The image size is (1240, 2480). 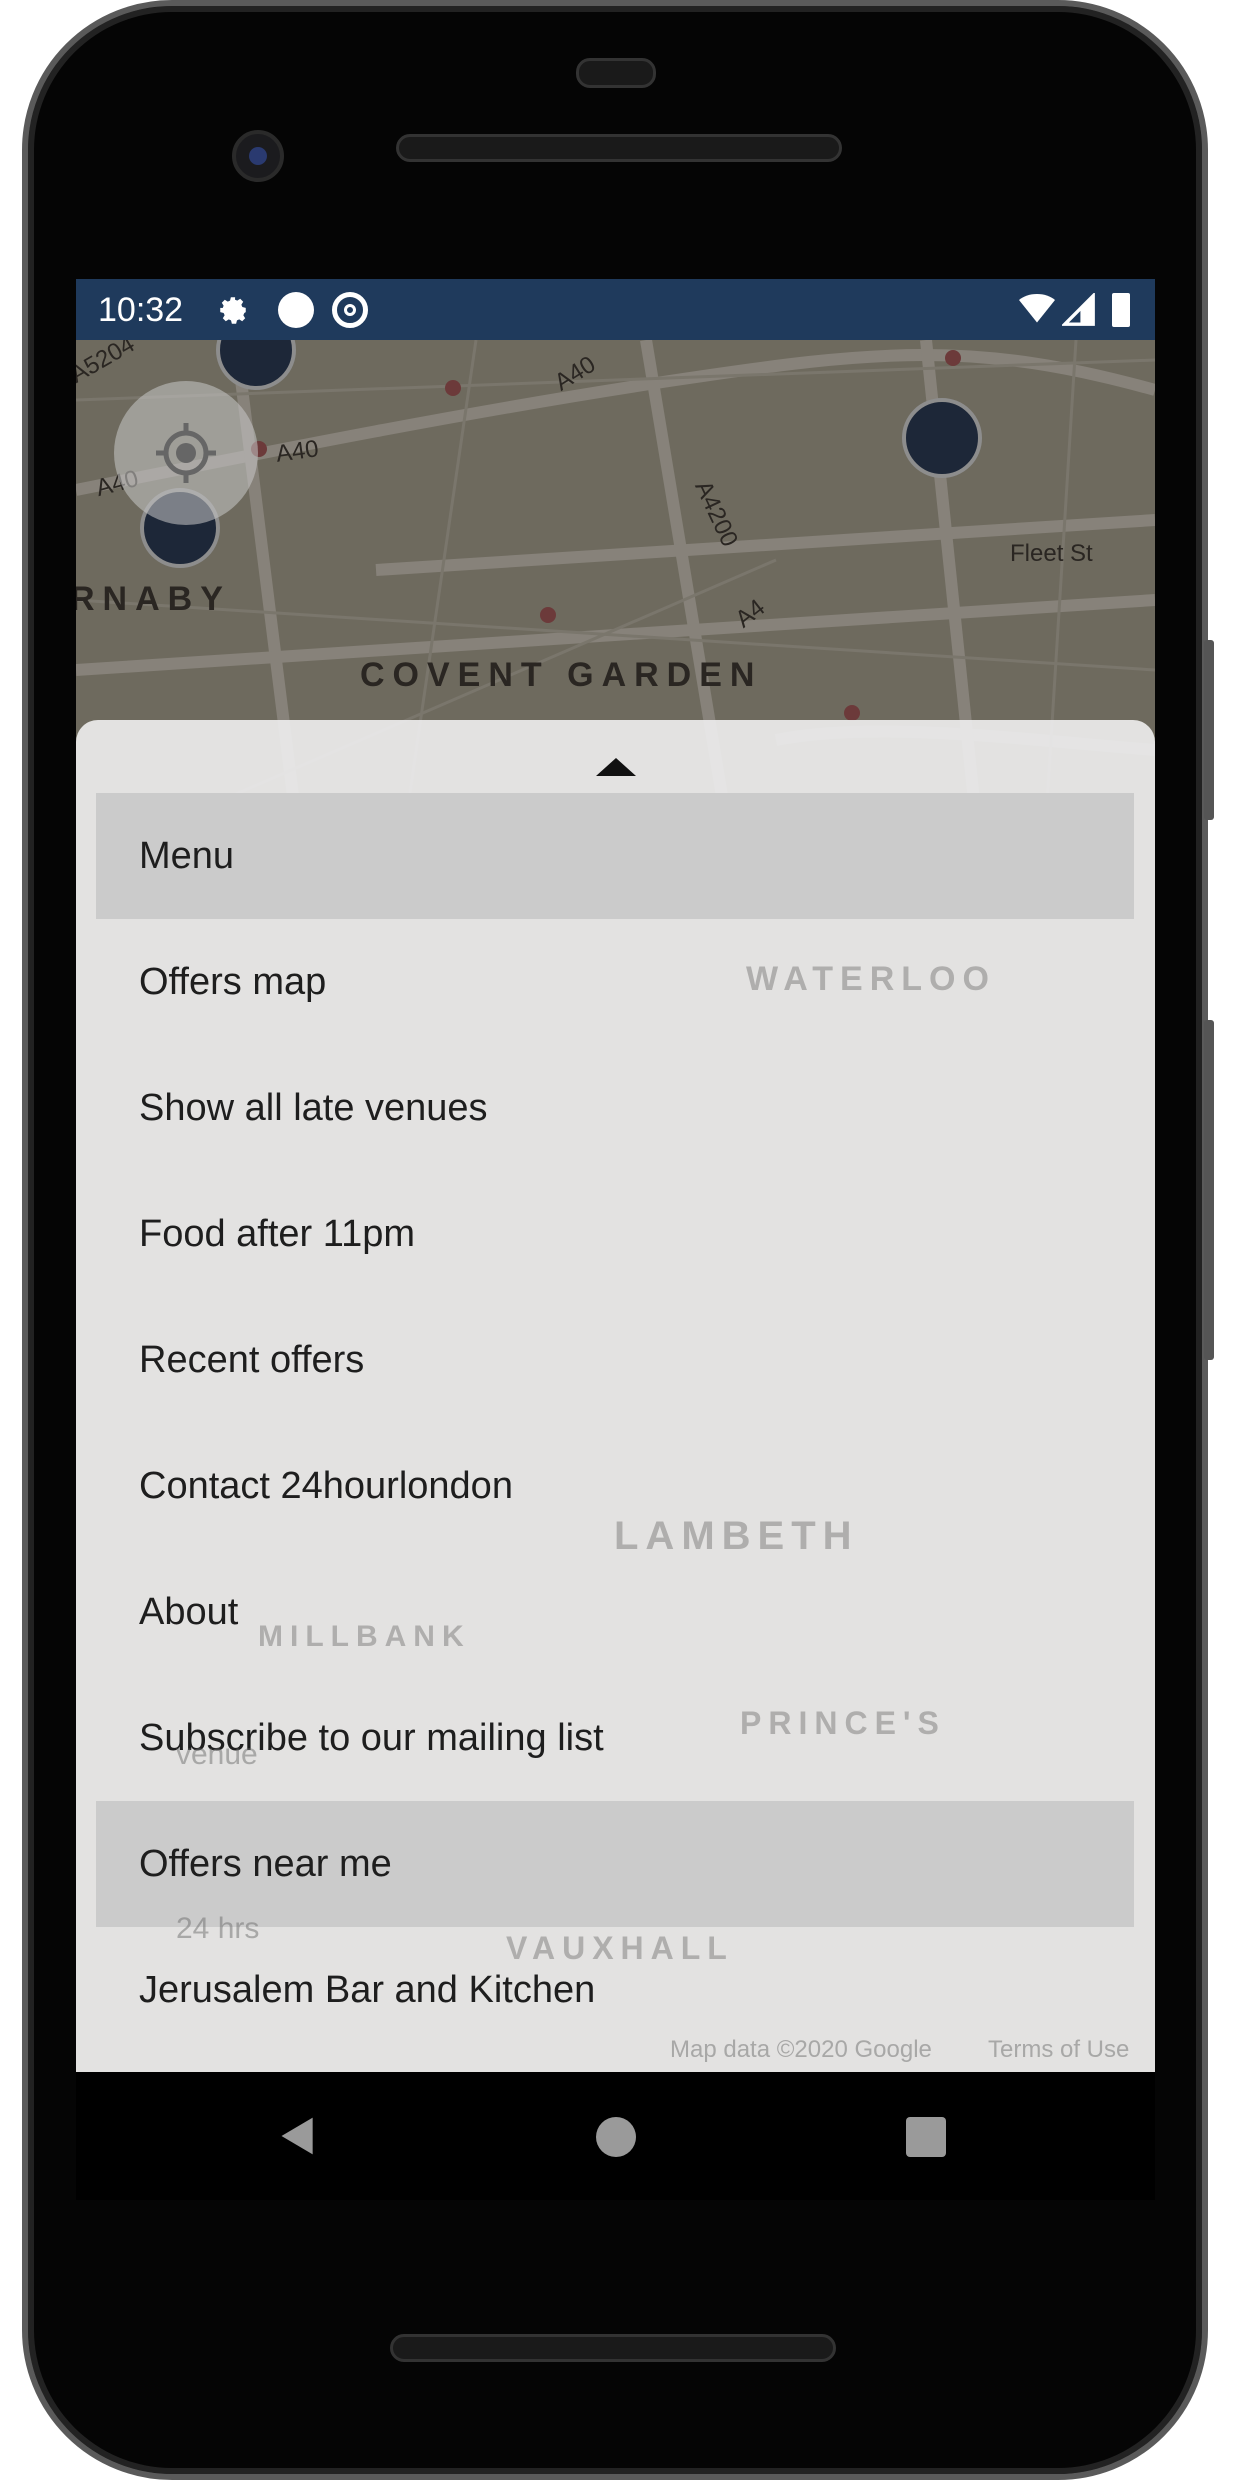 What do you see at coordinates (736, 1536) in the screenshot?
I see `map-label: LAMBETH` at bounding box center [736, 1536].